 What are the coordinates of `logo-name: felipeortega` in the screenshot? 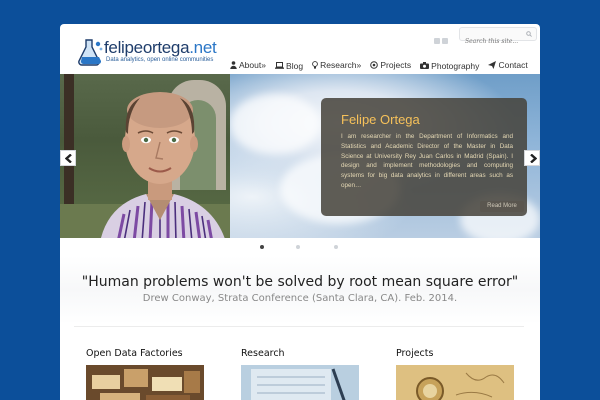 It's located at (147, 47).